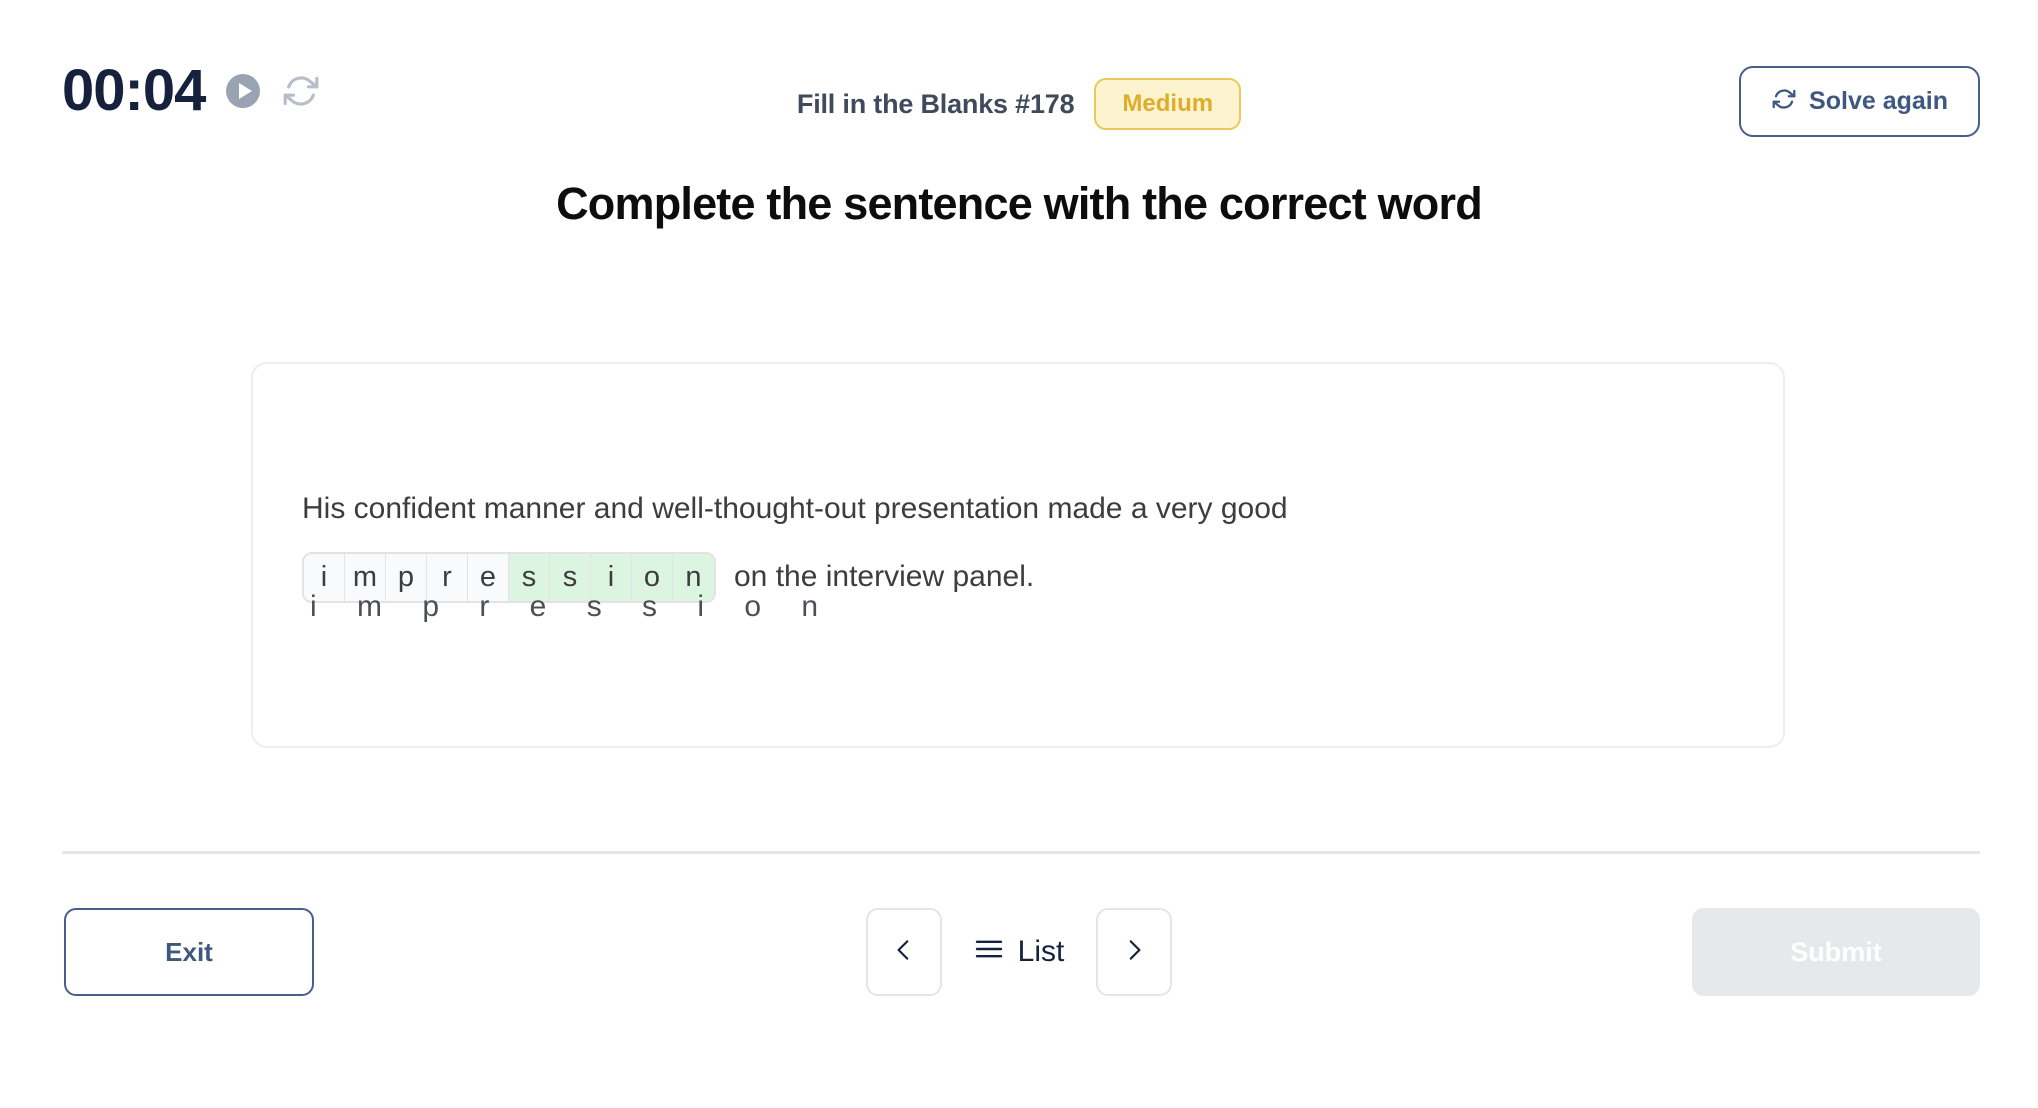 Image resolution: width=2038 pixels, height=1108 pixels. What do you see at coordinates (1041, 951) in the screenshot?
I see `list-label: List` at bounding box center [1041, 951].